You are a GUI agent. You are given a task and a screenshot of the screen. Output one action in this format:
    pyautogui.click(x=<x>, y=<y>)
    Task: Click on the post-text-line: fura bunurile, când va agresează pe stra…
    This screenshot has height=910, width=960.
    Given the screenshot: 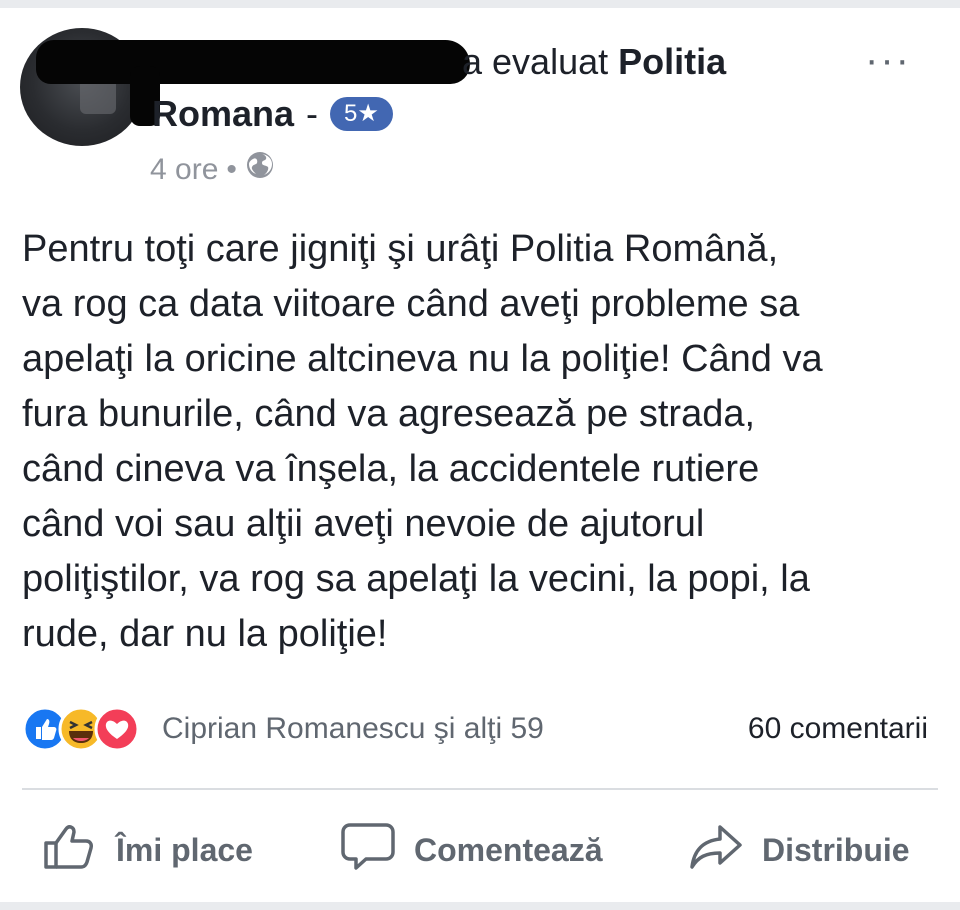 What is the action you would take?
    pyautogui.click(x=389, y=414)
    